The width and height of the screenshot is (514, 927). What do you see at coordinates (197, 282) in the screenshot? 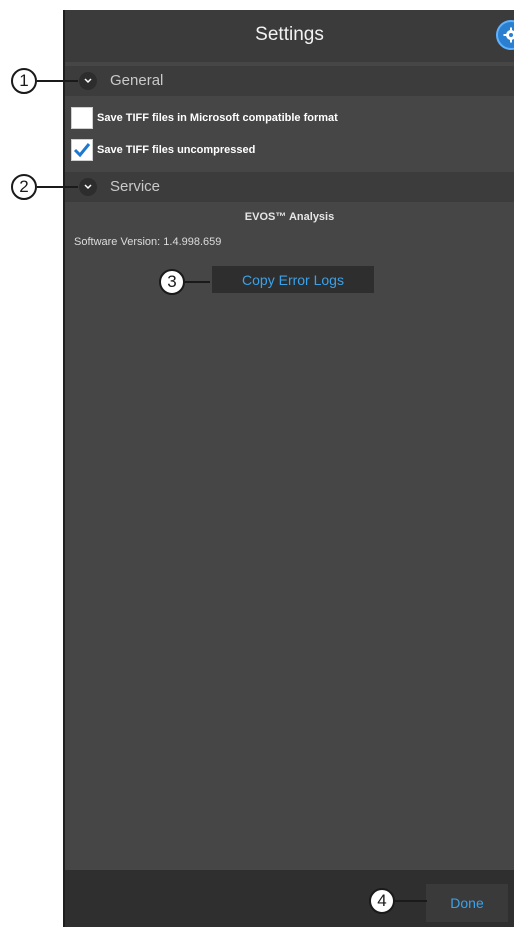
I see `callout-3-line` at bounding box center [197, 282].